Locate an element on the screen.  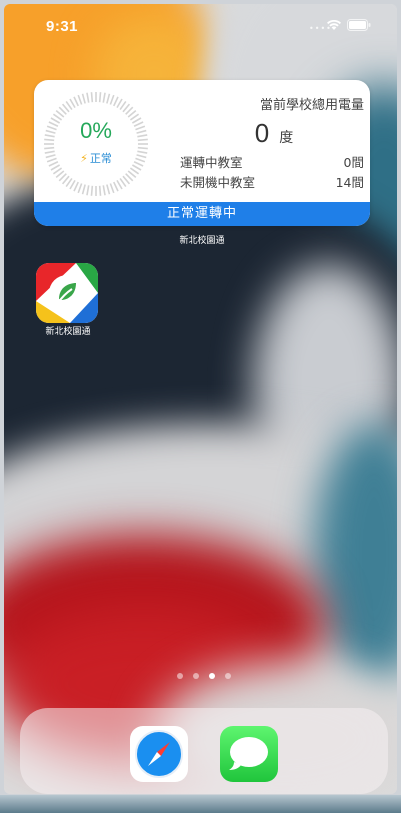
school-app-icon is located at coordinates (67, 293).